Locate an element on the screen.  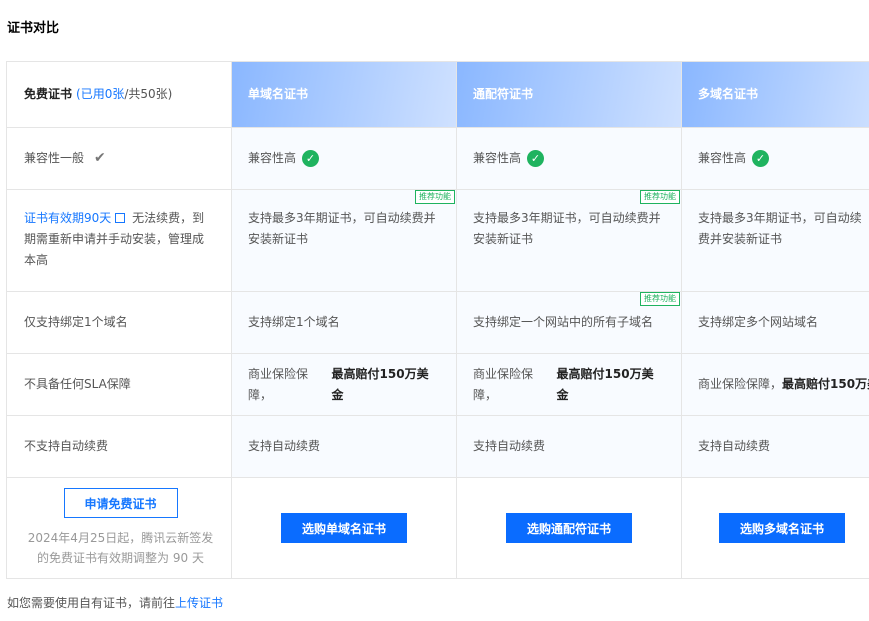
free-header: 免费证书 (已用0张/共50张) is located at coordinates (119, 94).